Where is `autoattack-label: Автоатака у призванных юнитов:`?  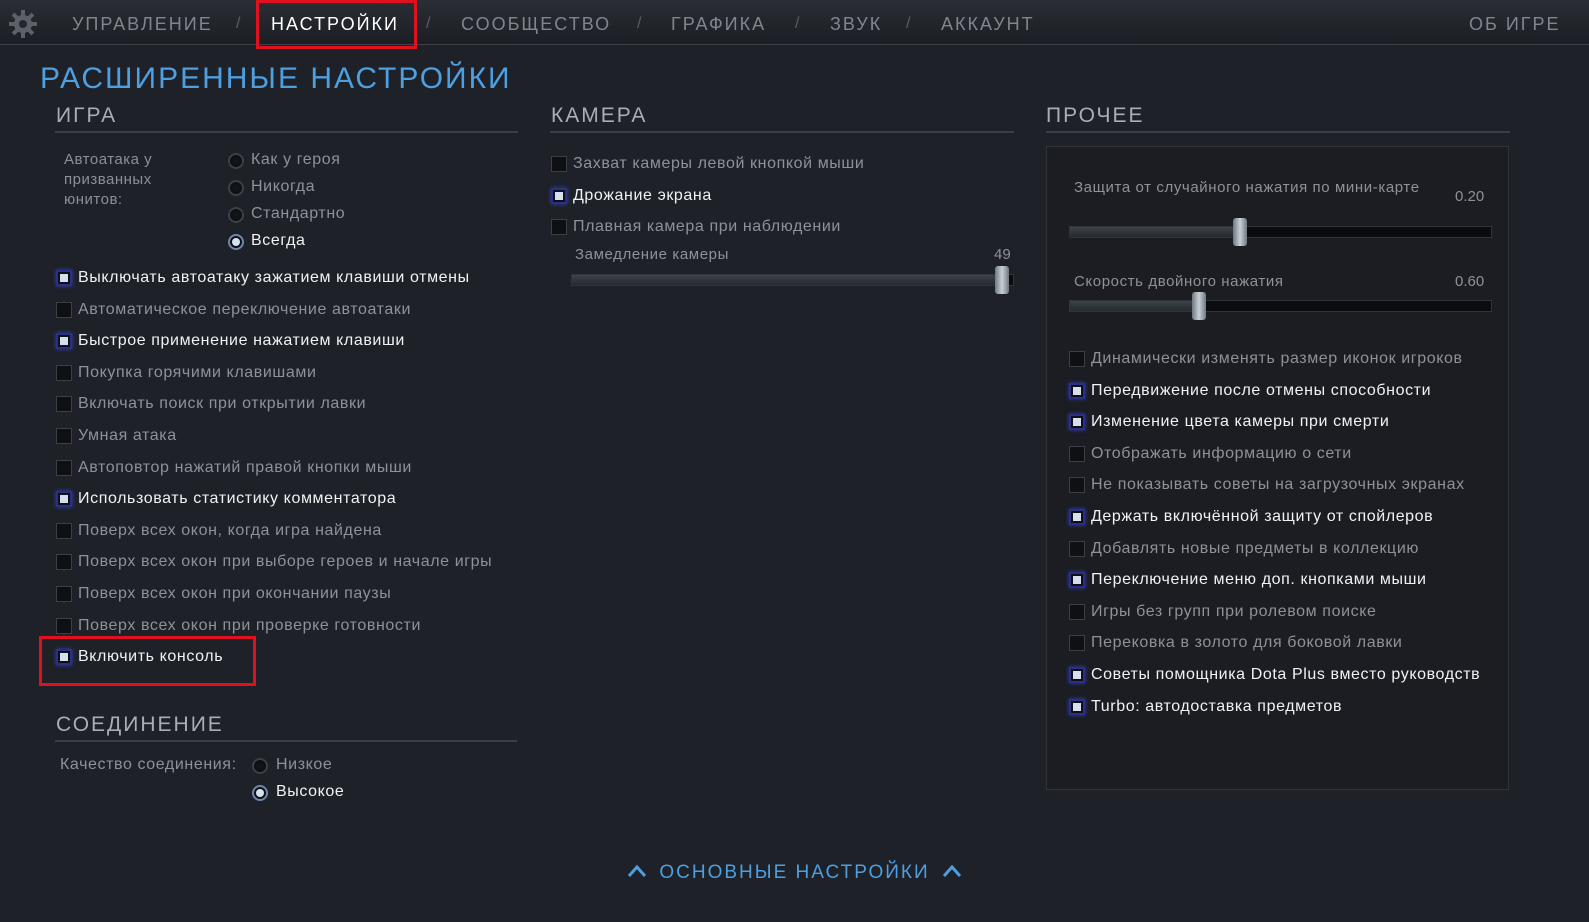 autoattack-label: Автоатака у призванных юнитов: is located at coordinates (108, 179).